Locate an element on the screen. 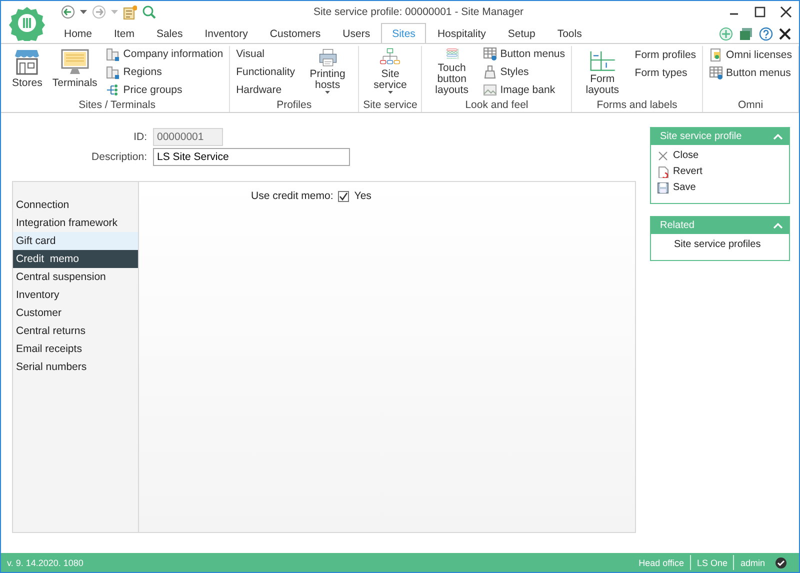 This screenshot has height=573, width=800. ribbon-button: Functionality is located at coordinates (266, 72).